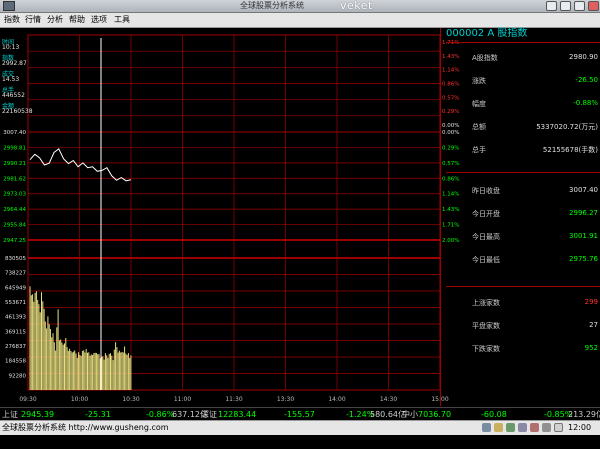 The height and width of the screenshot is (449, 600). What do you see at coordinates (486, 427) in the screenshot?
I see `penguin-icon` at bounding box center [486, 427].